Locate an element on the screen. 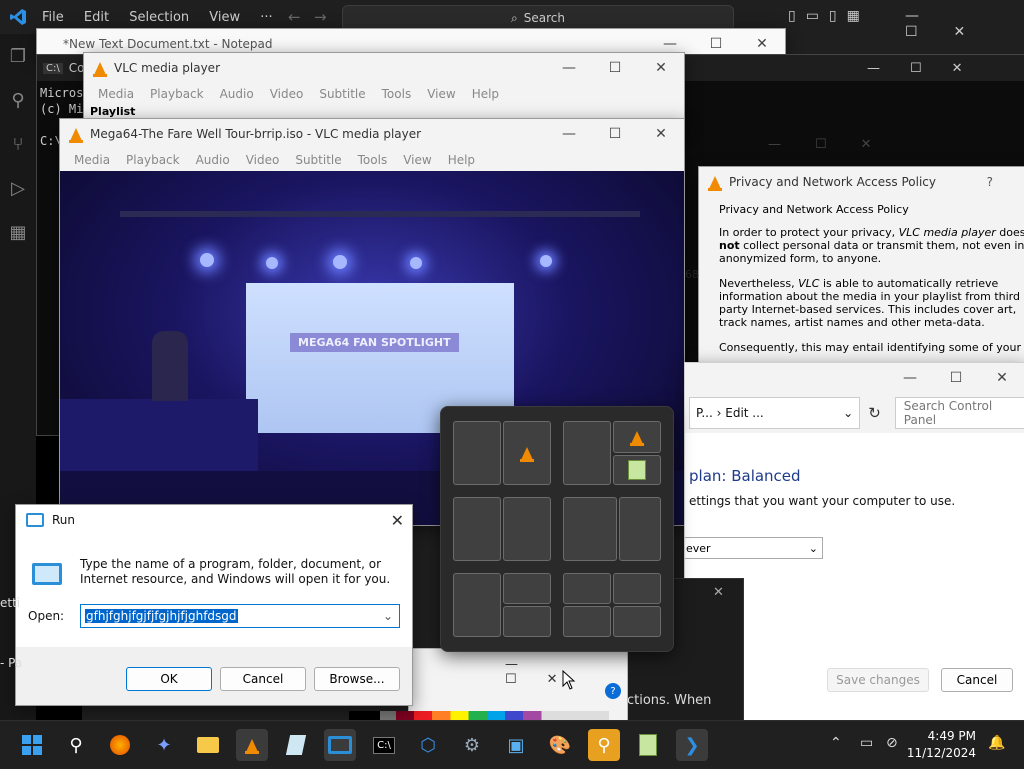  notepadpp-icon is located at coordinates (648, 745).